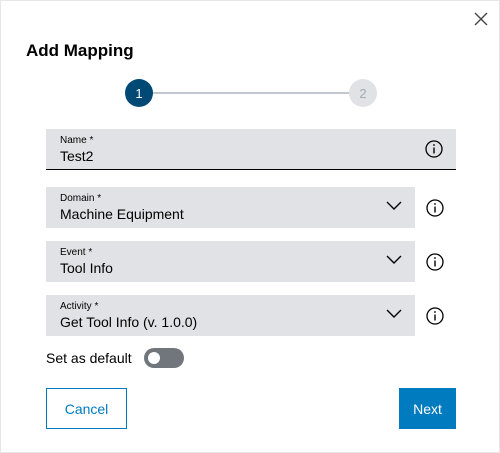  I want to click on step-2: 2, so click(363, 93).